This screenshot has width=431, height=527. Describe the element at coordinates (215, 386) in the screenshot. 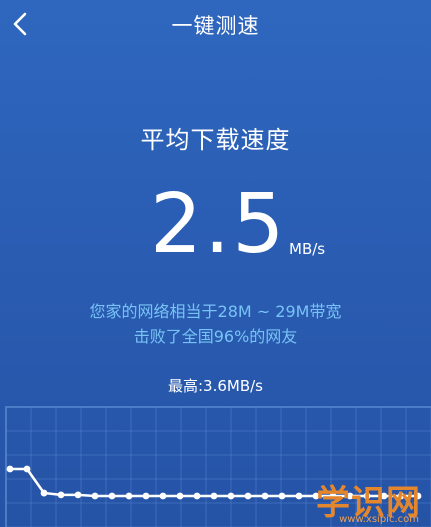

I see `max-speed-label: 最高:3.6MB/s` at that location.